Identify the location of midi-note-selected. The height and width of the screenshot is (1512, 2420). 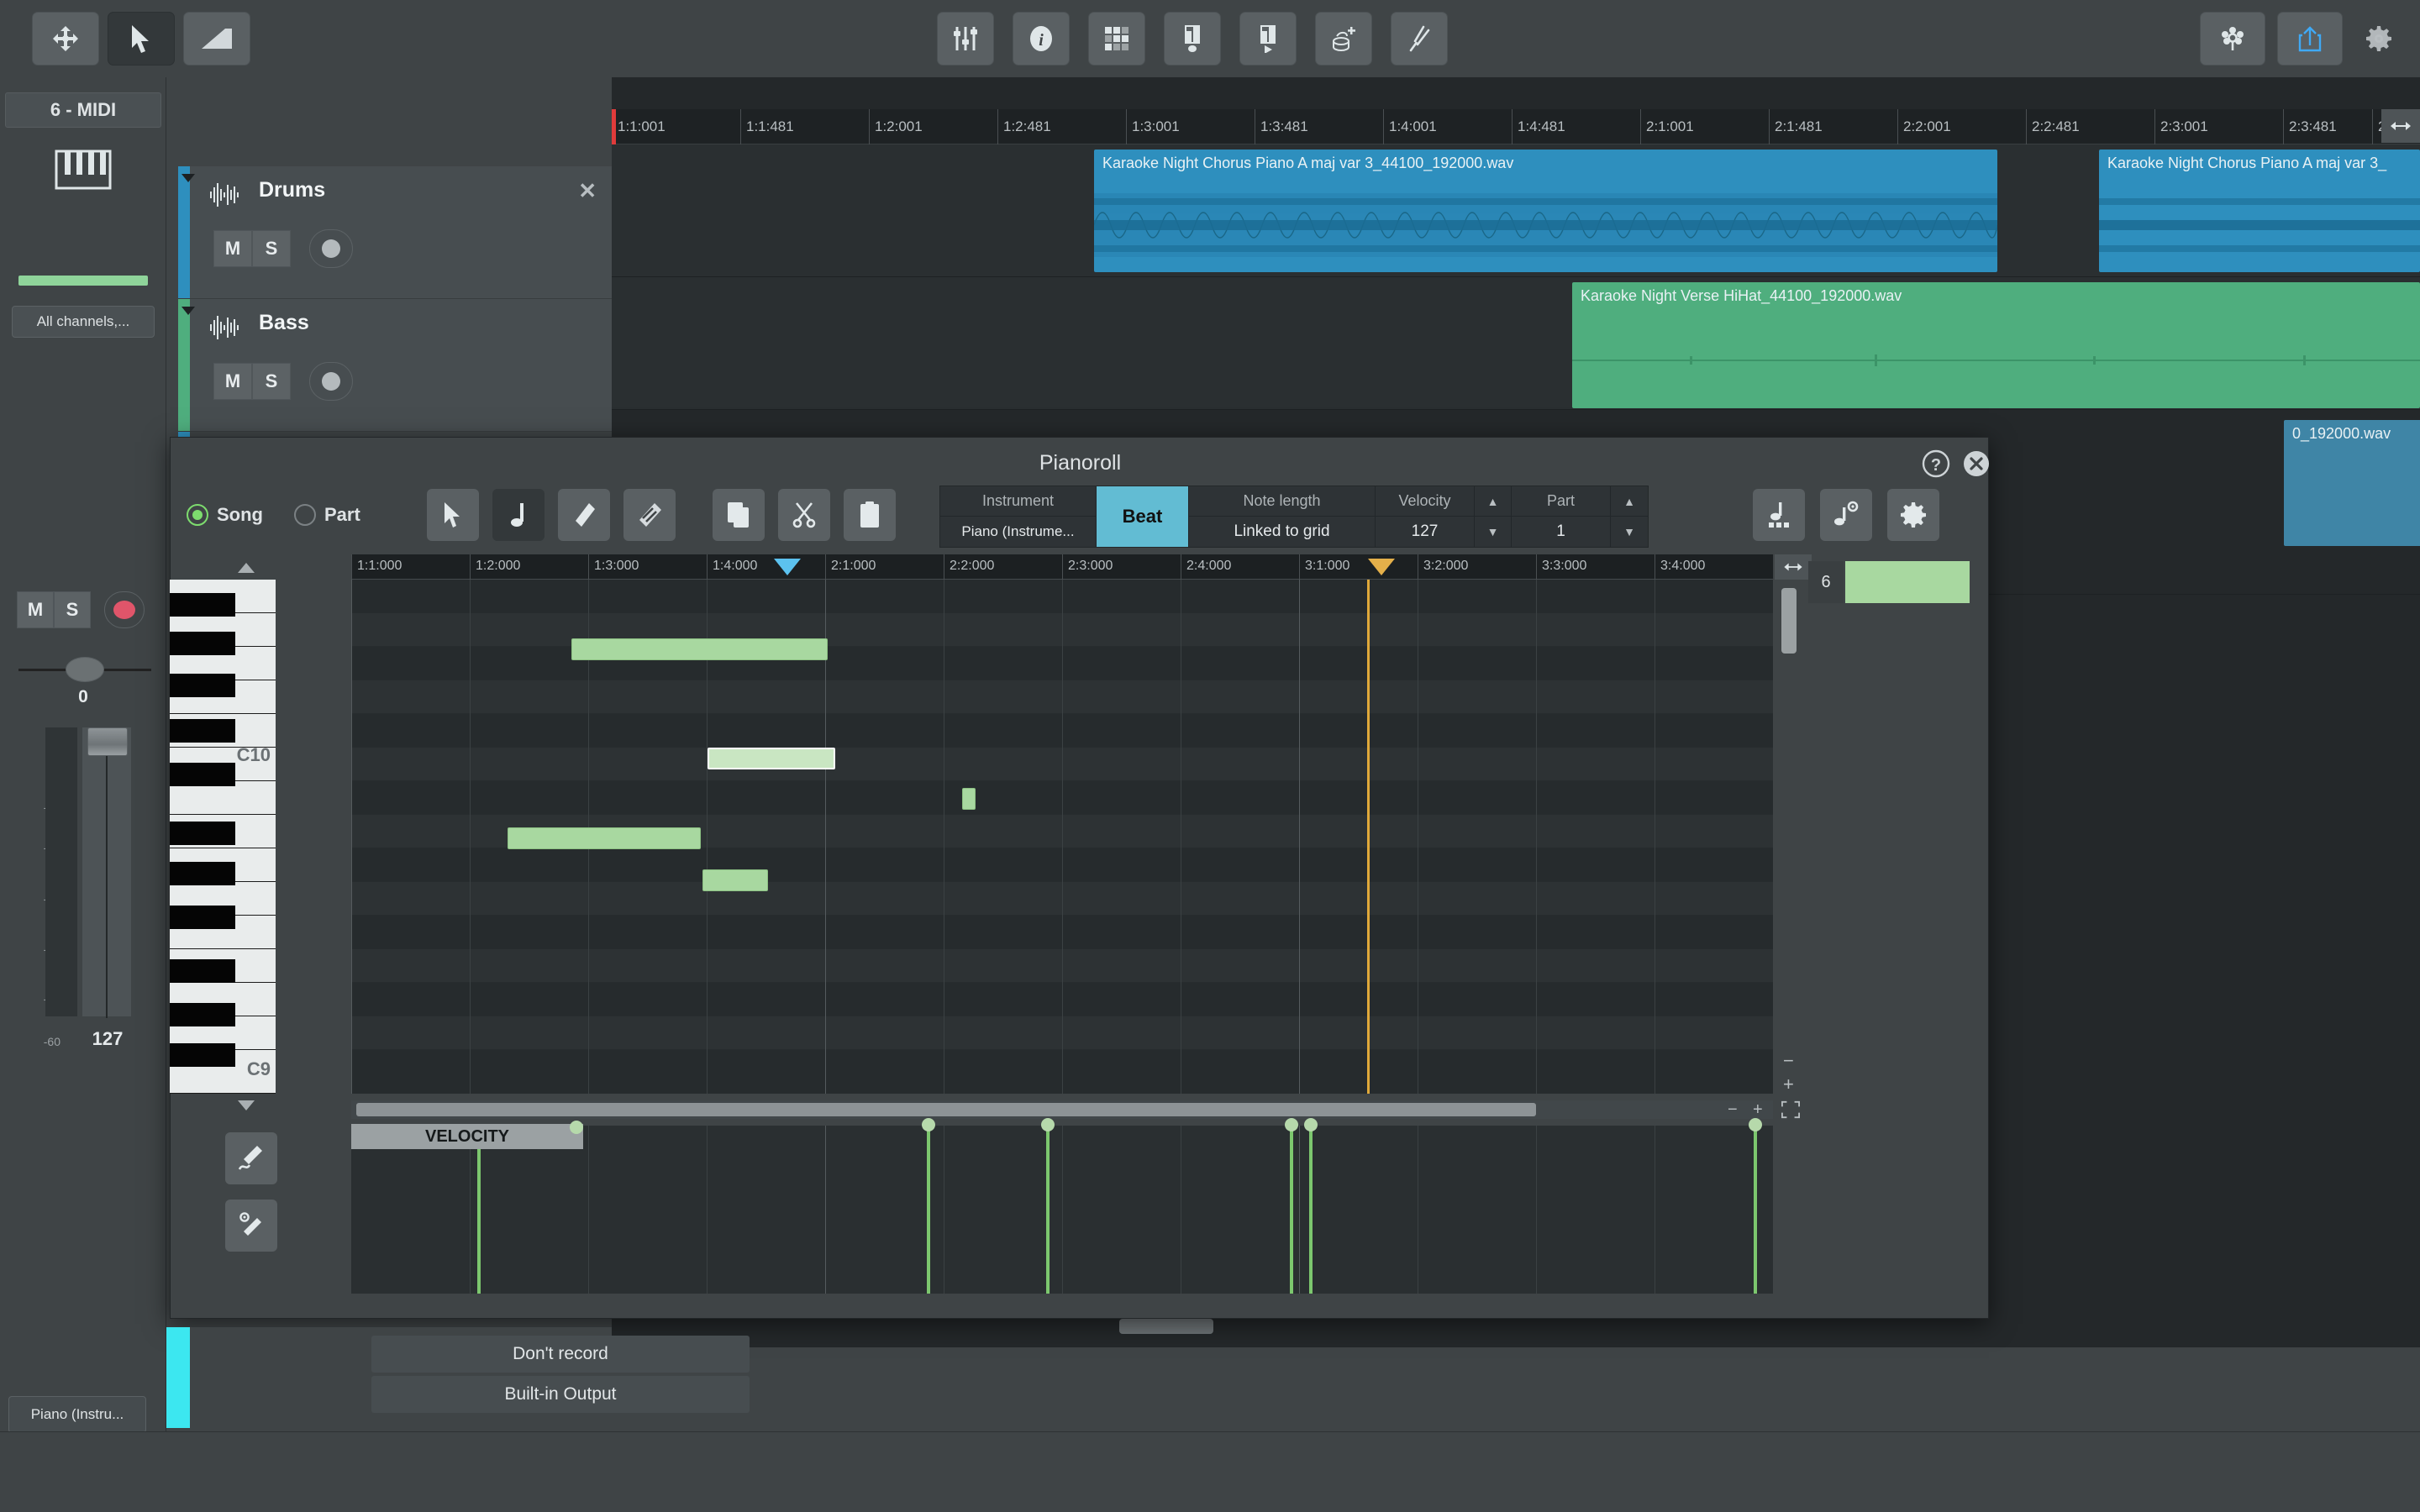
(771, 758).